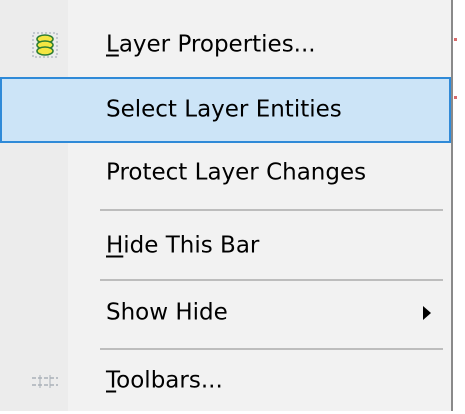 The width and height of the screenshot is (465, 414). What do you see at coordinates (183, 245) in the screenshot?
I see `menu-item-label: Hide This Bar` at bounding box center [183, 245].